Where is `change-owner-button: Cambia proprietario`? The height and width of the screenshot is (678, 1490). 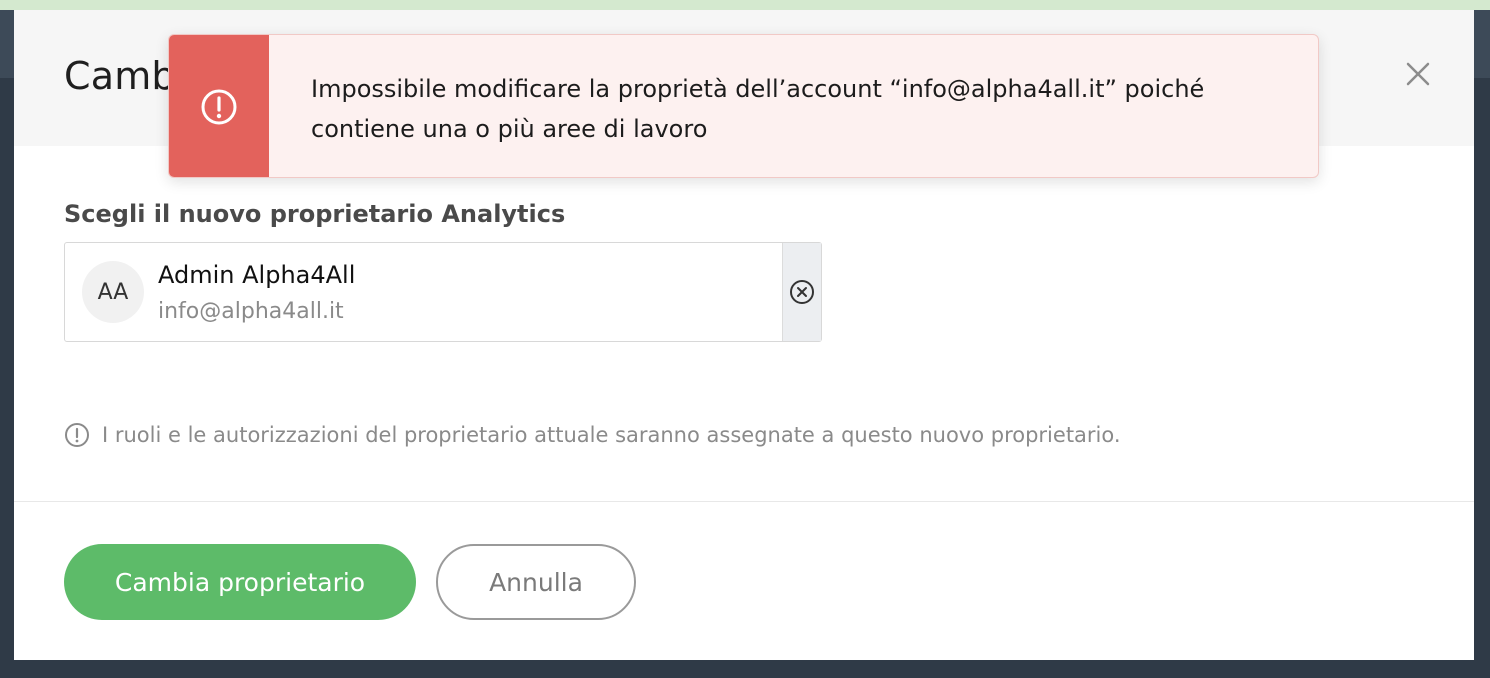
change-owner-button: Cambia proprietario is located at coordinates (240, 582).